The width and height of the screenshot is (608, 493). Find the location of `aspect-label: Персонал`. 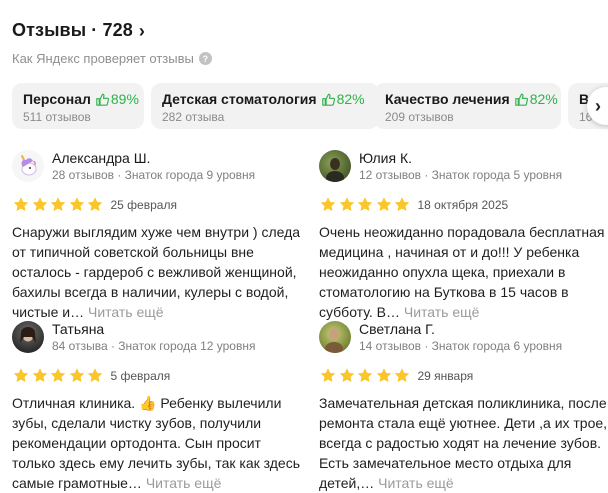

aspect-label: Персонал is located at coordinates (57, 99).